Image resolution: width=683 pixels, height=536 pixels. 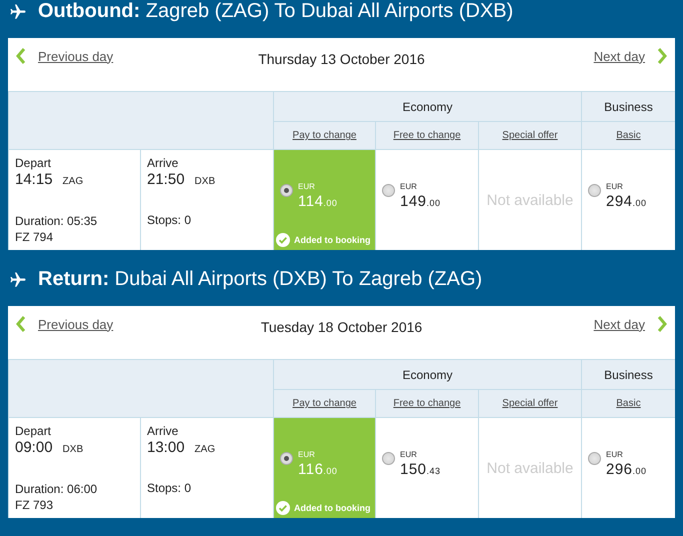 What do you see at coordinates (426, 199) in the screenshot?
I see `fare-cell: EUR 149.00` at bounding box center [426, 199].